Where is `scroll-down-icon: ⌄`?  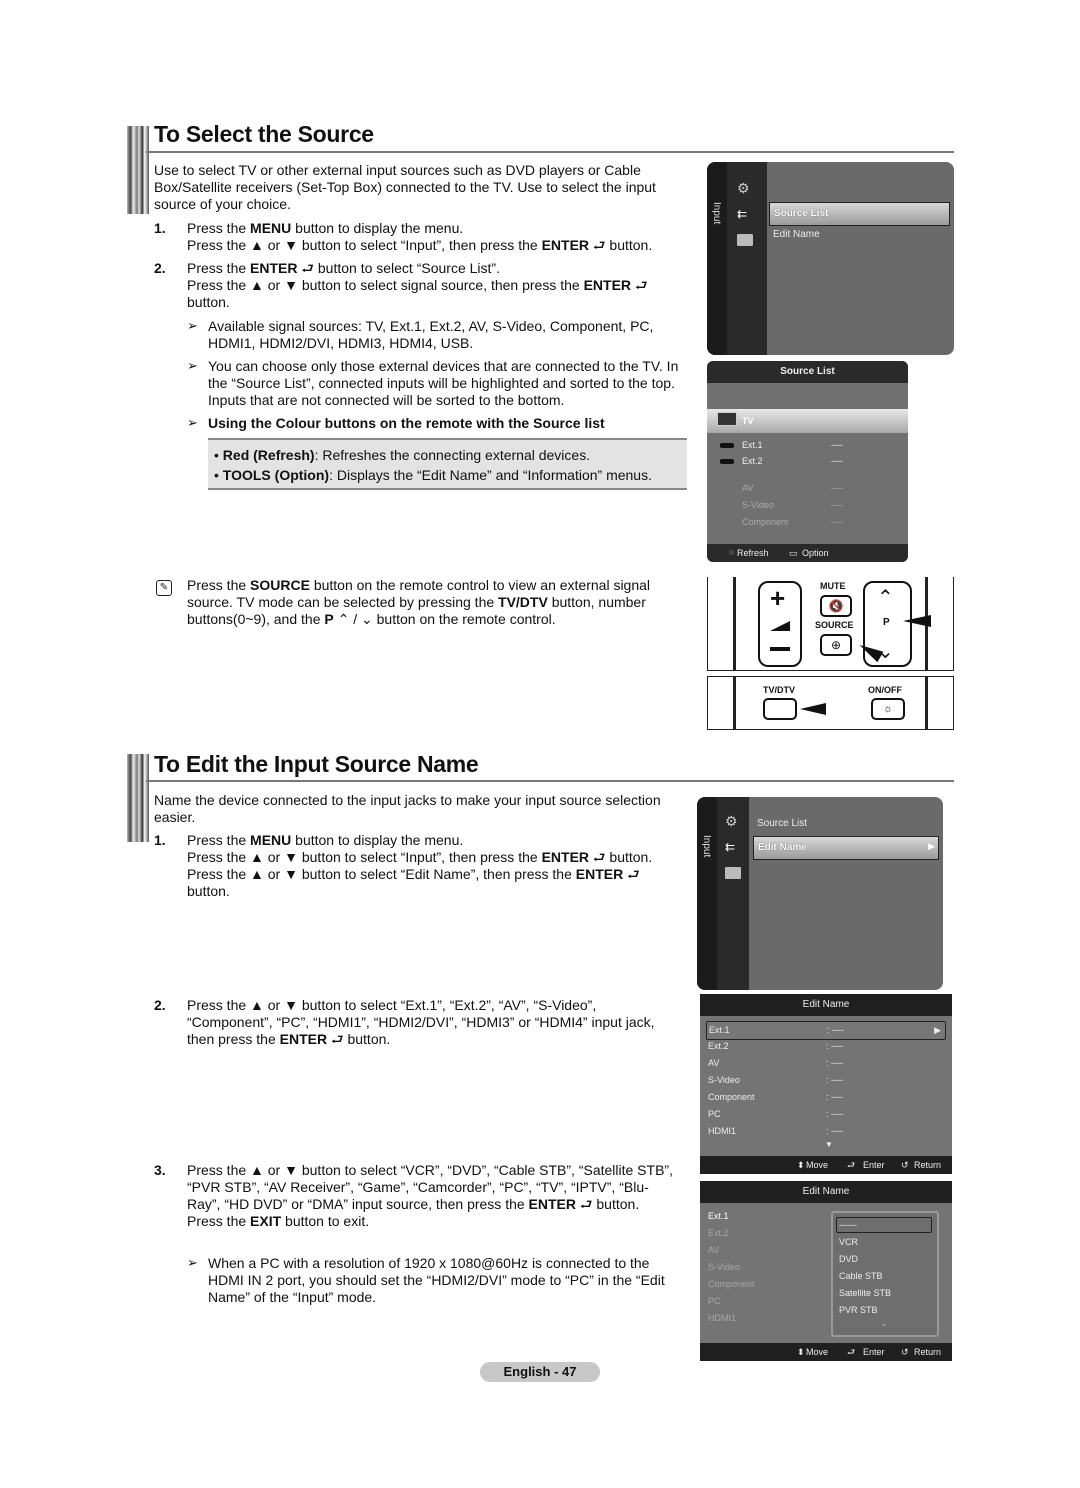 scroll-down-icon: ⌄ is located at coordinates (884, 1323).